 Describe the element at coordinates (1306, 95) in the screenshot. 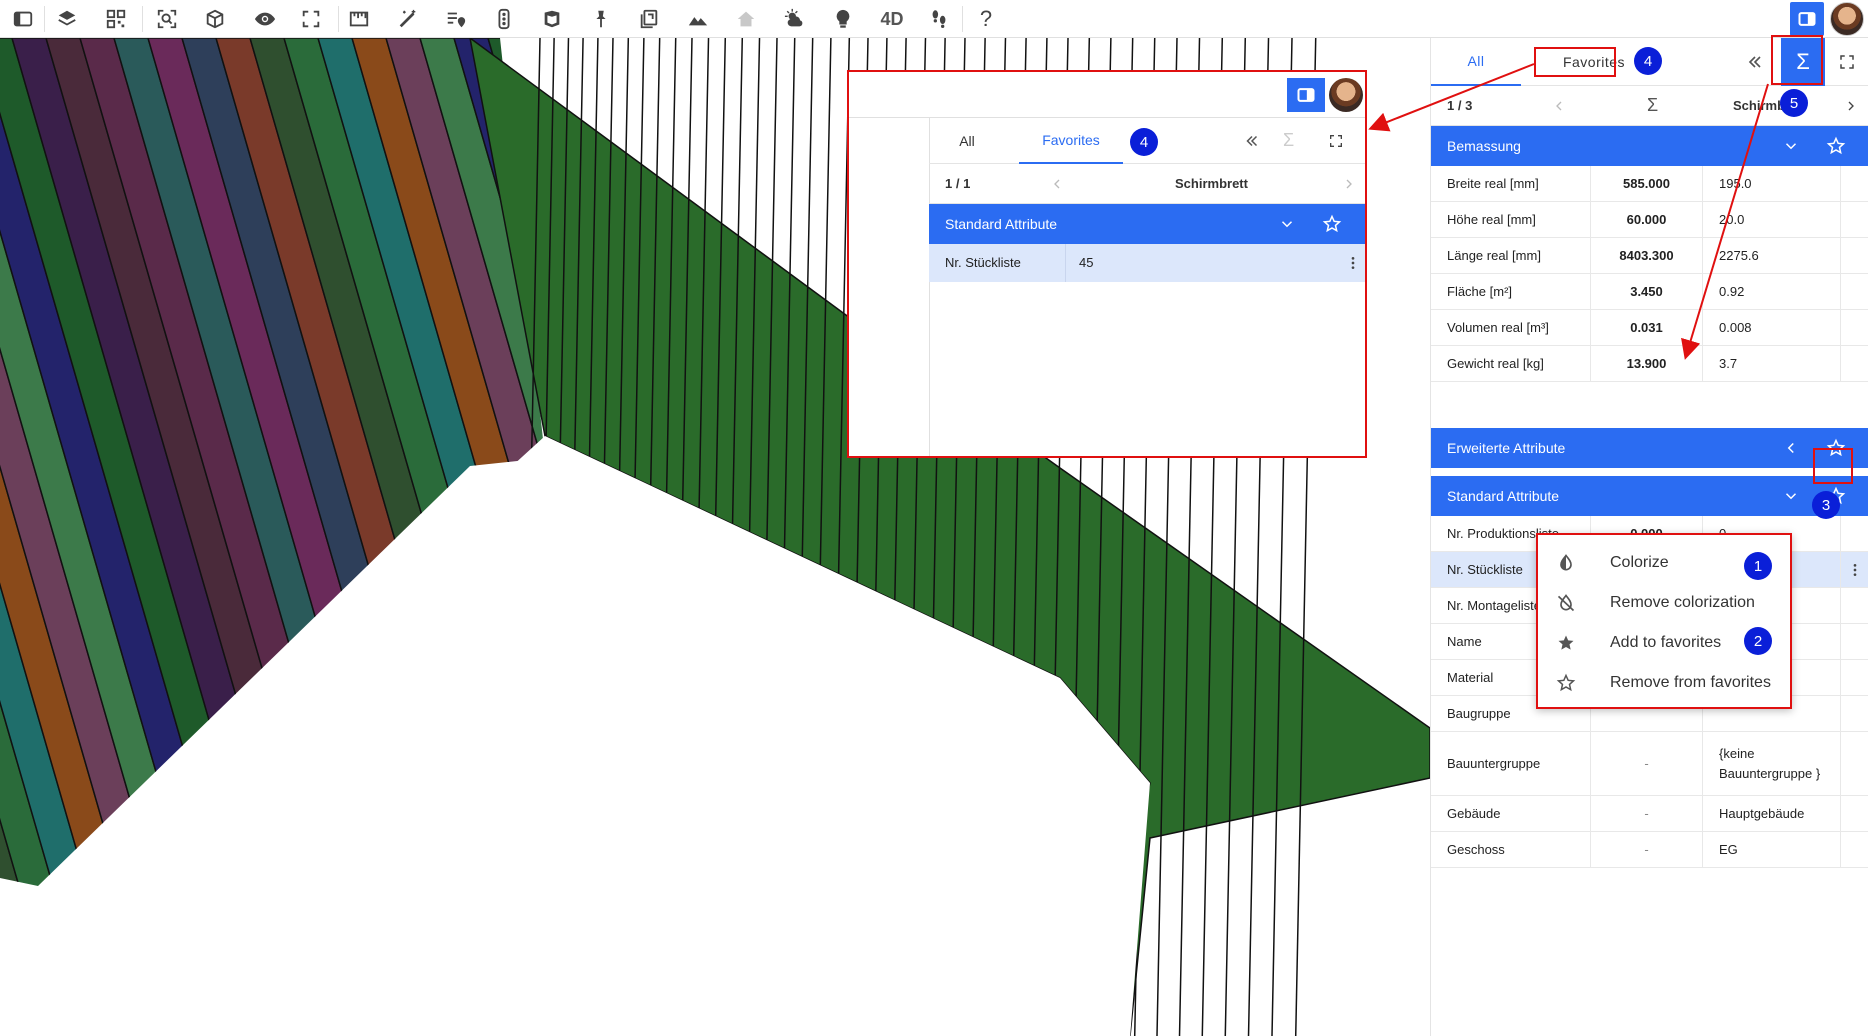

I see `inset-panel-toggle` at that location.